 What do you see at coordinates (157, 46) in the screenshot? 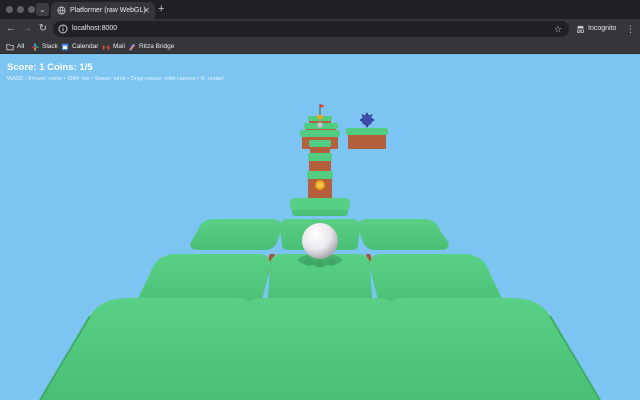
I see `bookmark-label: Ritza Bridge` at bounding box center [157, 46].